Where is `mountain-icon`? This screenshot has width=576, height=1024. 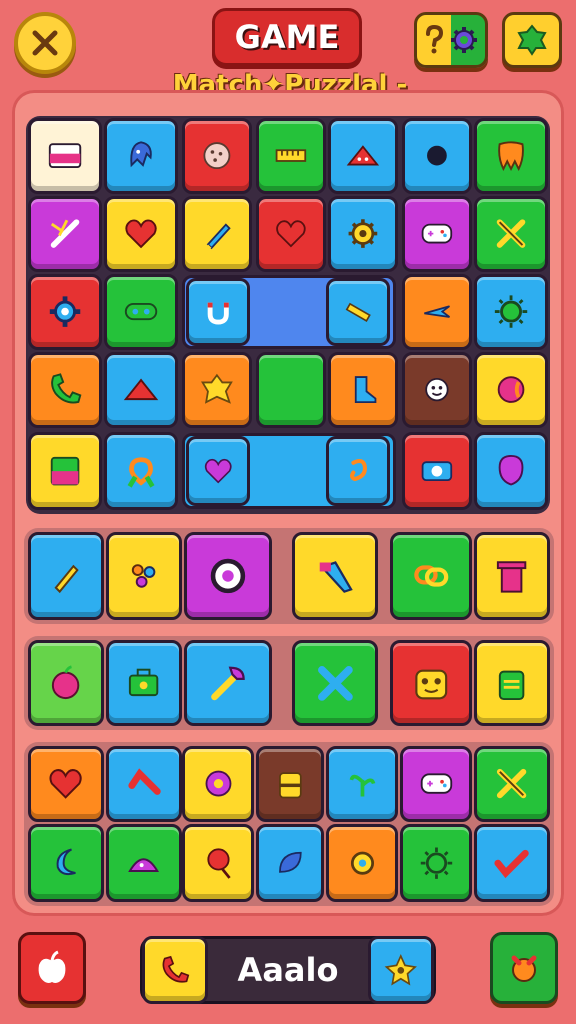 mountain-icon is located at coordinates (363, 155).